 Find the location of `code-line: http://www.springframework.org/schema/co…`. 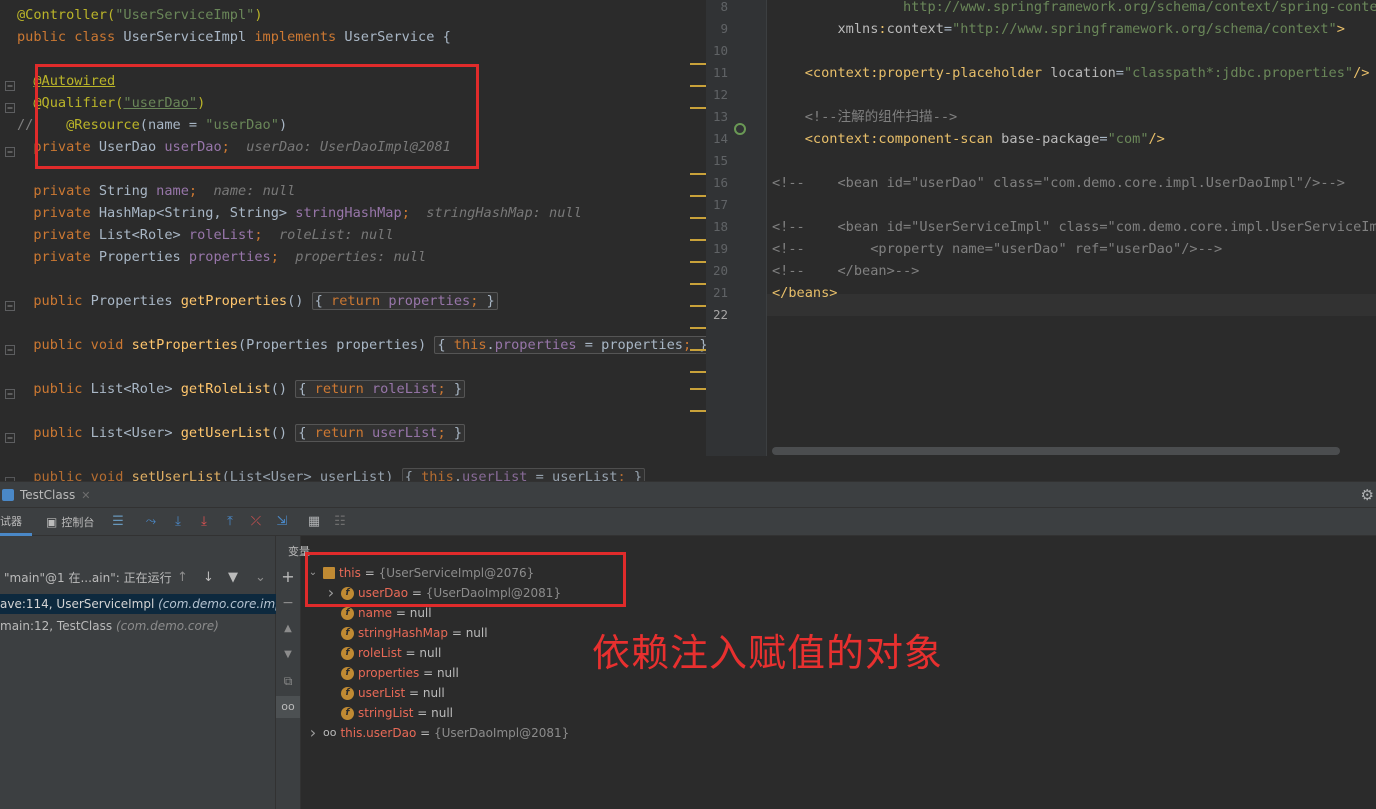

code-line: http://www.springframework.org/schema/co… is located at coordinates (1074, 9).